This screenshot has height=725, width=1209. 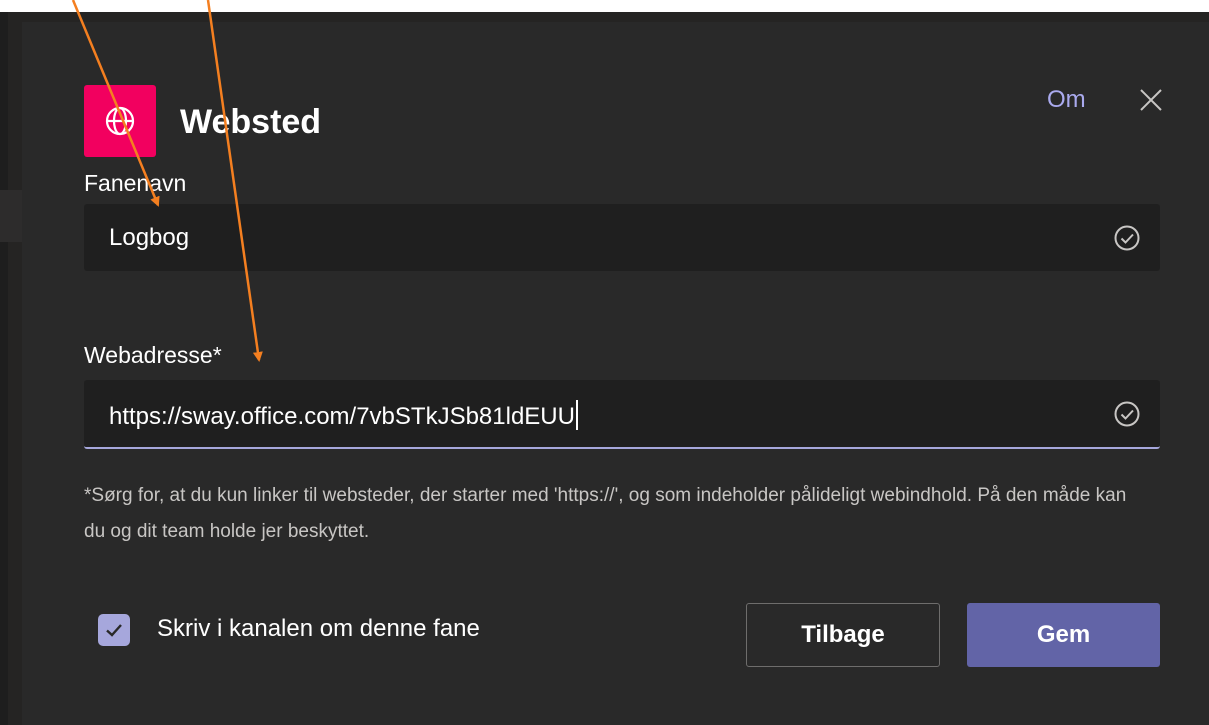 I want to click on tab-name-value: Logbog, so click(x=149, y=237).